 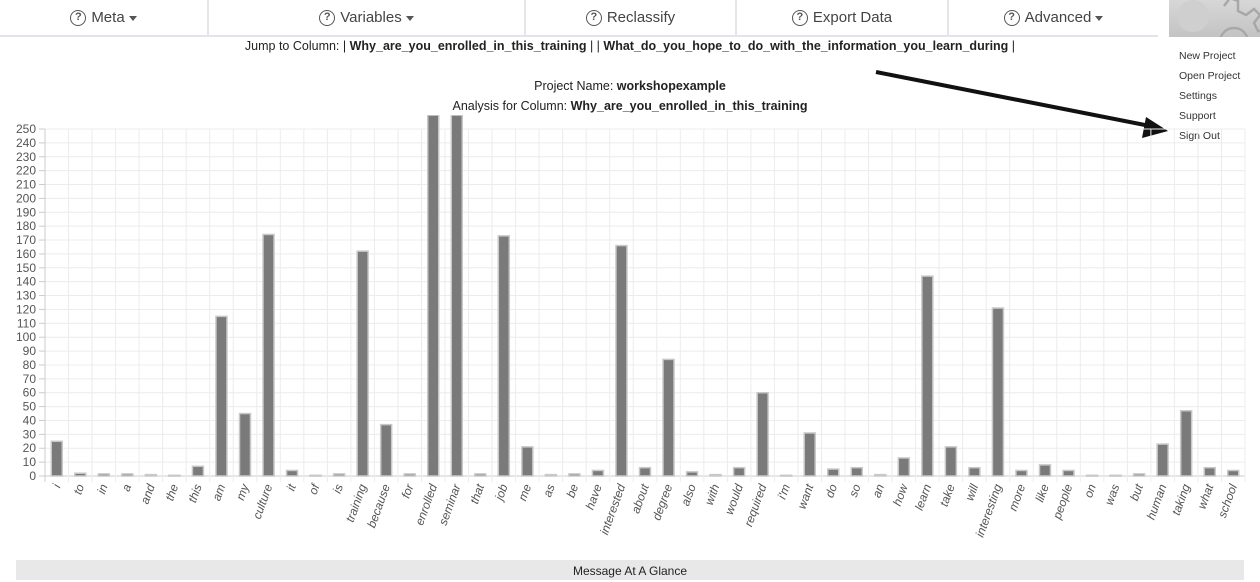 I want to click on x-tick-label: people, so click(x=1063, y=502).